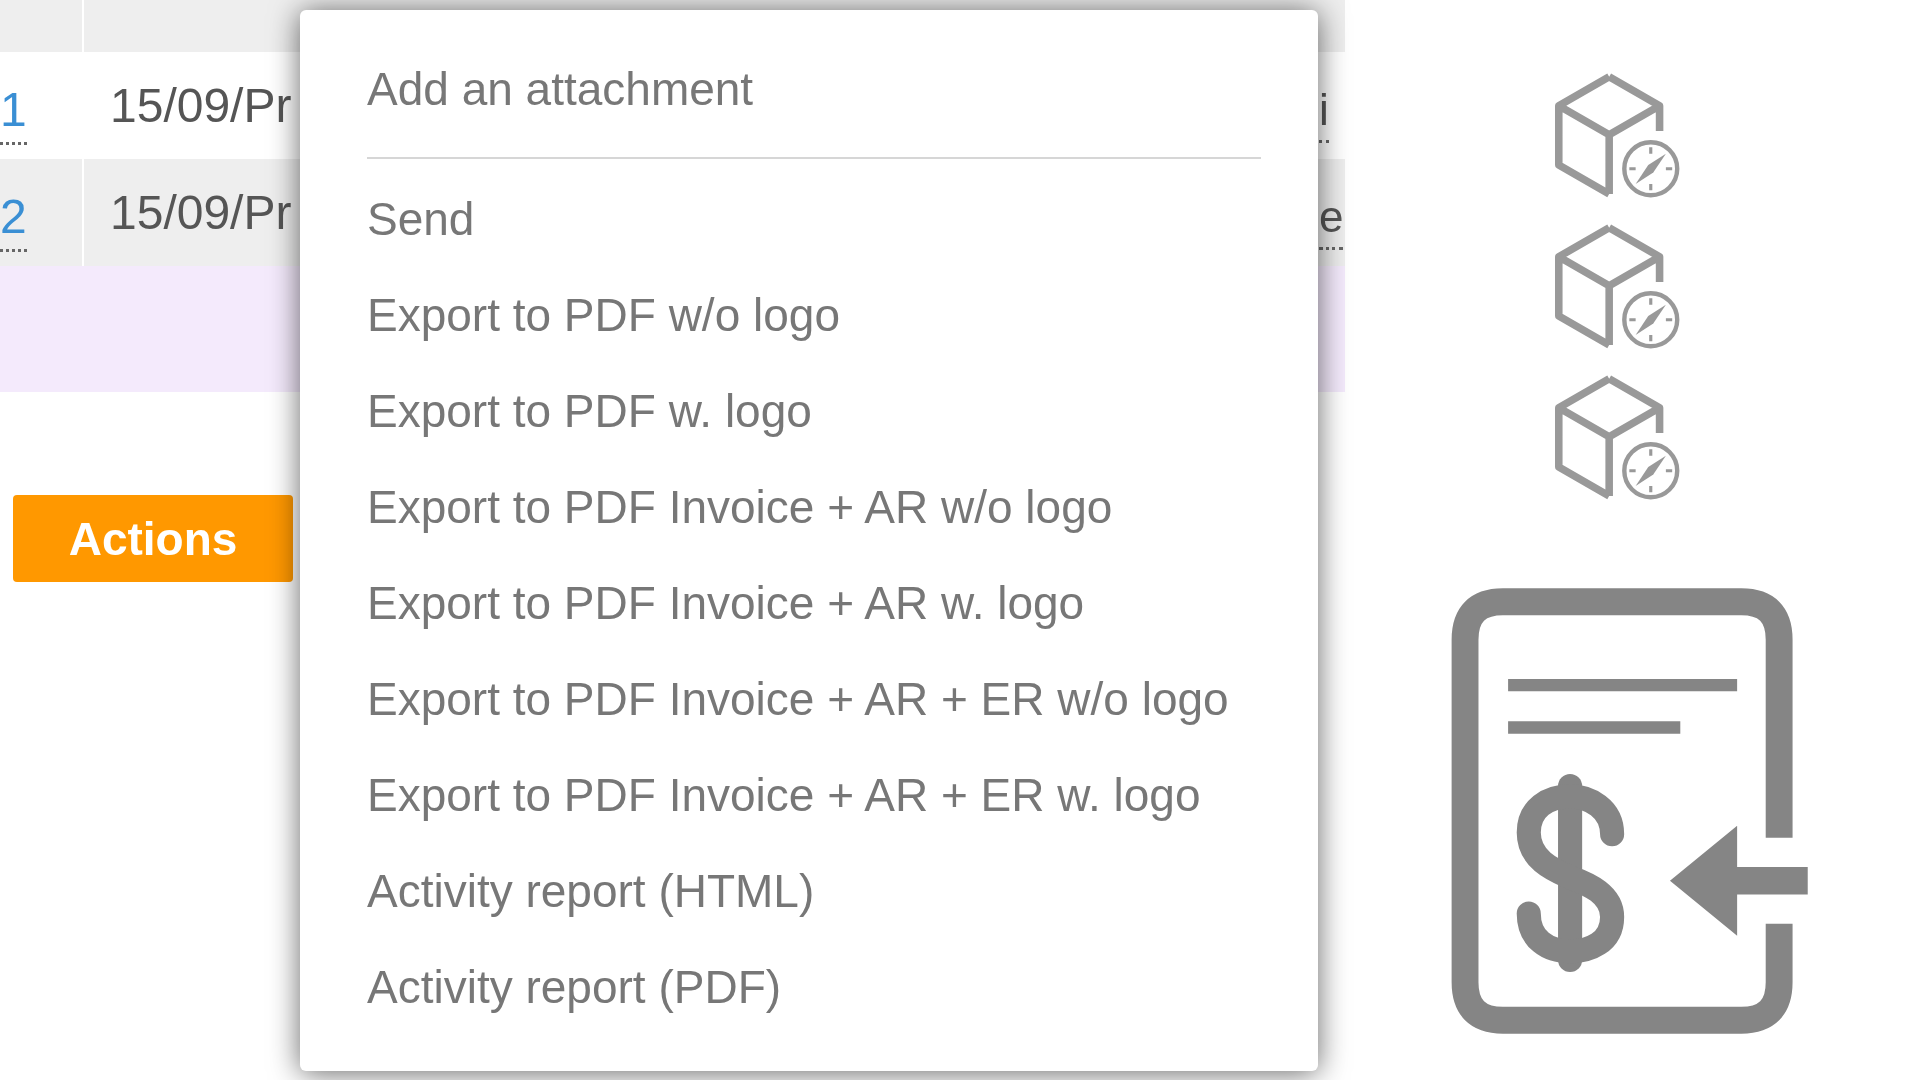 The height and width of the screenshot is (1080, 1920). Describe the element at coordinates (809, 699) in the screenshot. I see `menu-item: Export to PDF Invoice + AR + ER w/o logo` at that location.